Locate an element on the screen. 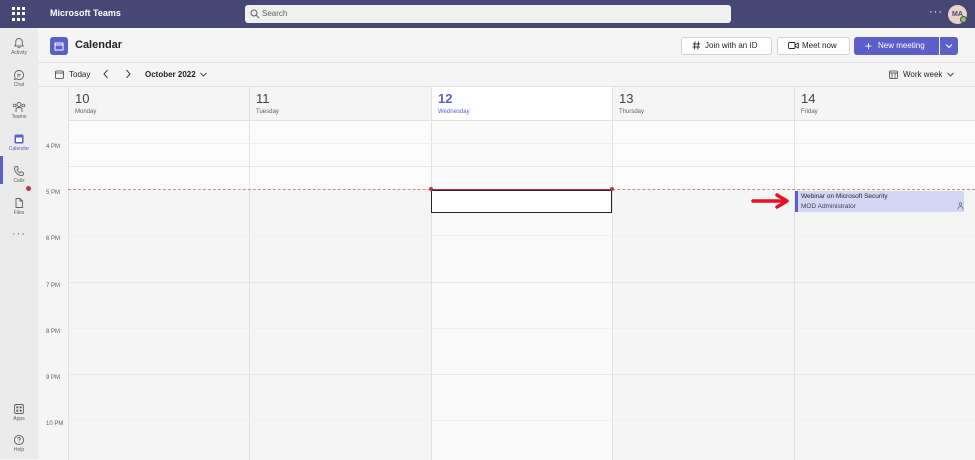 This screenshot has width=975, height=460. day-column-monday is located at coordinates (158, 290).